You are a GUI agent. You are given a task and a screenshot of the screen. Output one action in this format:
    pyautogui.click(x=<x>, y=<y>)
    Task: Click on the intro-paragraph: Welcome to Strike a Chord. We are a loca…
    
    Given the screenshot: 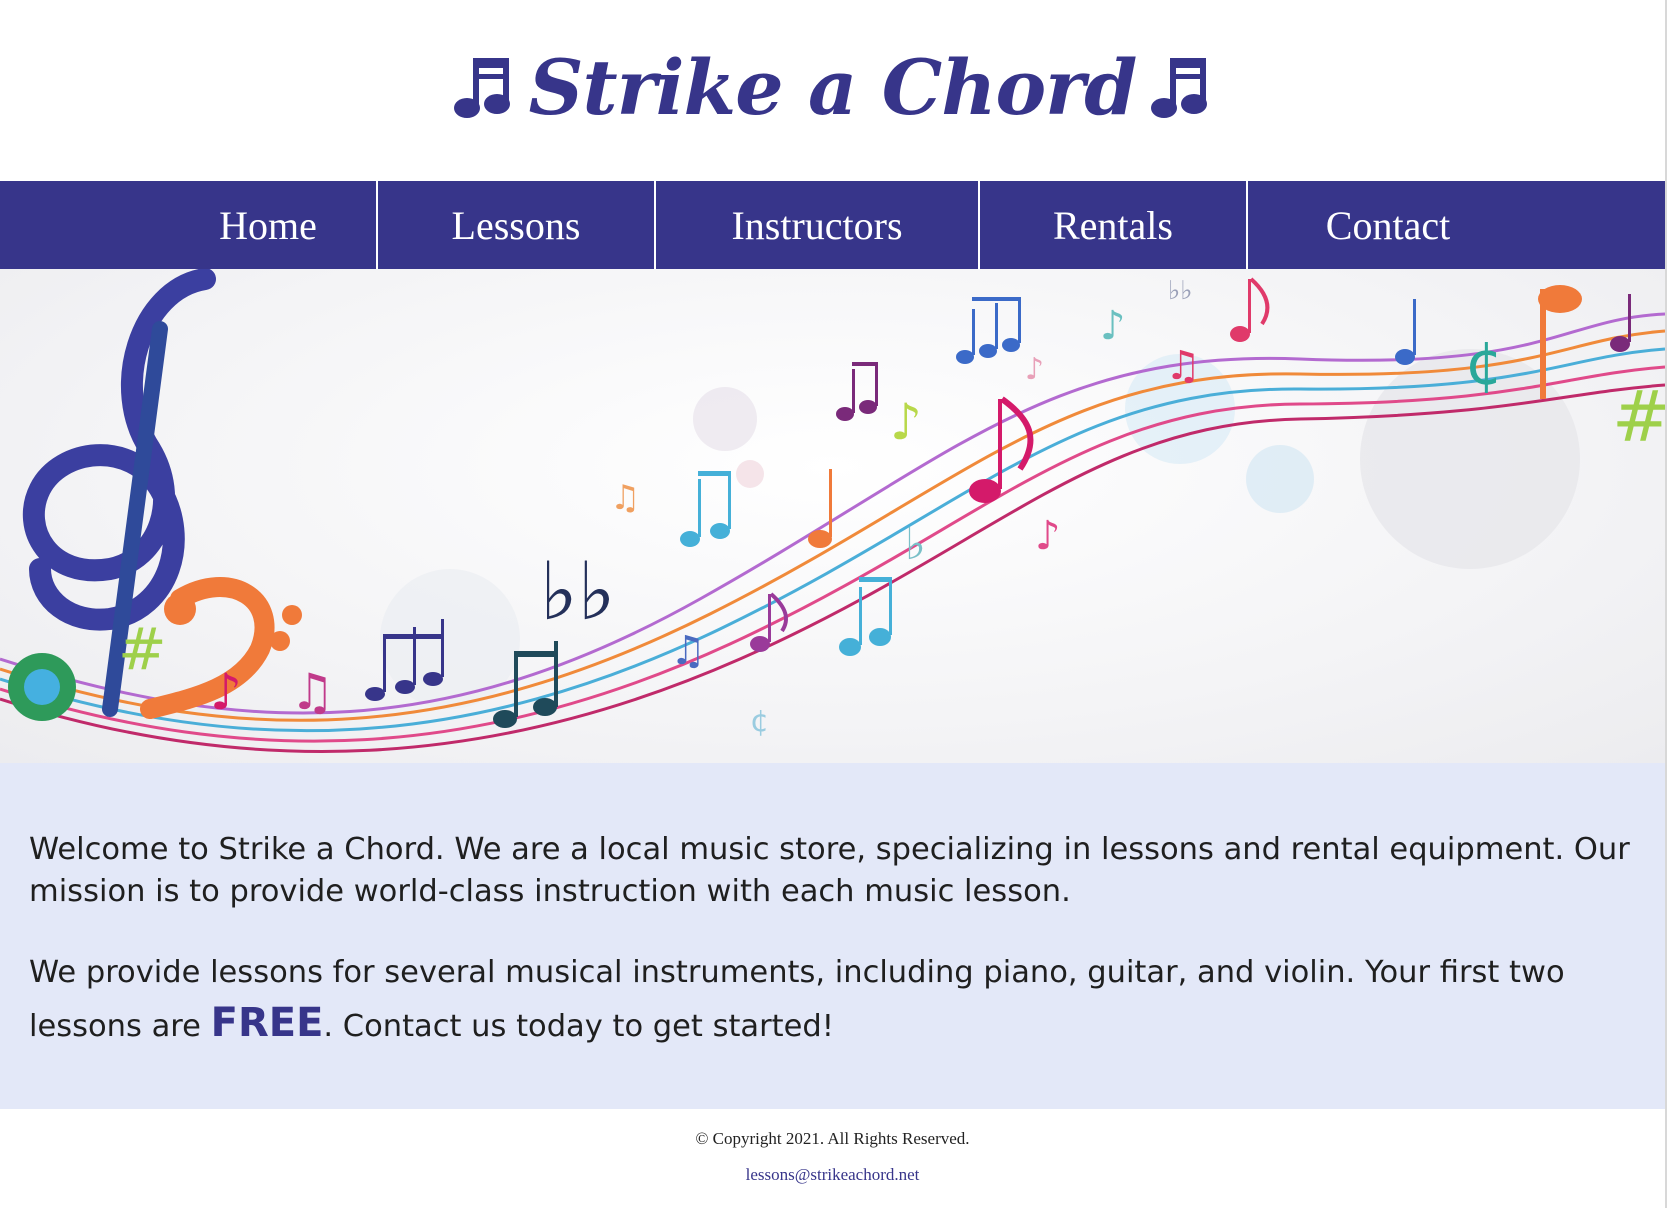 What is the action you would take?
    pyautogui.click(x=829, y=870)
    